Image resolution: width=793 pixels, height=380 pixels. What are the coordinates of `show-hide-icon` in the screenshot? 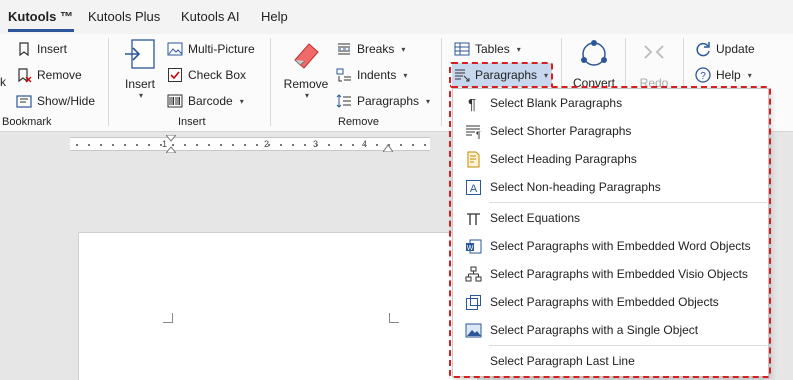 It's located at (24, 101).